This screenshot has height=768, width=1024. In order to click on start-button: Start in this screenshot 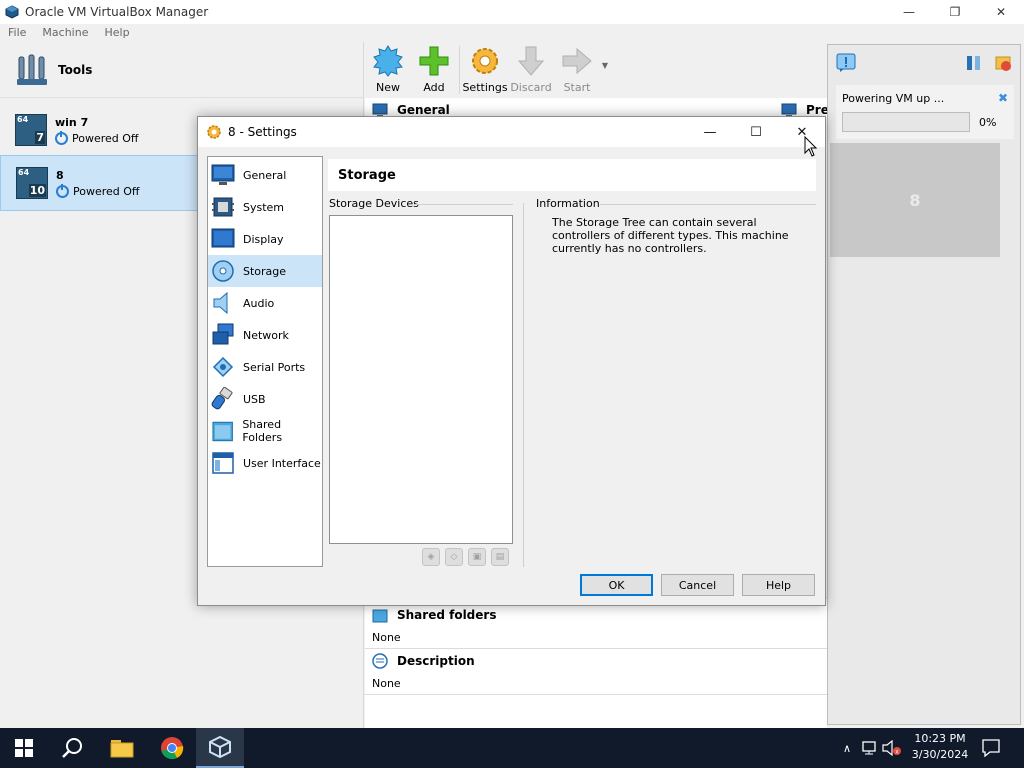, I will do `click(577, 70)`.